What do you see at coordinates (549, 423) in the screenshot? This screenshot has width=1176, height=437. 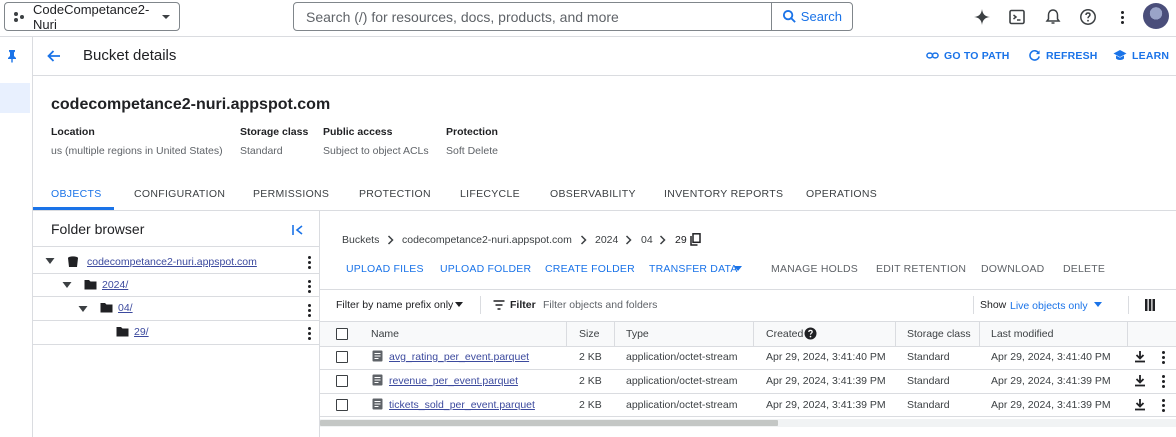 I see `horizontal-scrollbar` at bounding box center [549, 423].